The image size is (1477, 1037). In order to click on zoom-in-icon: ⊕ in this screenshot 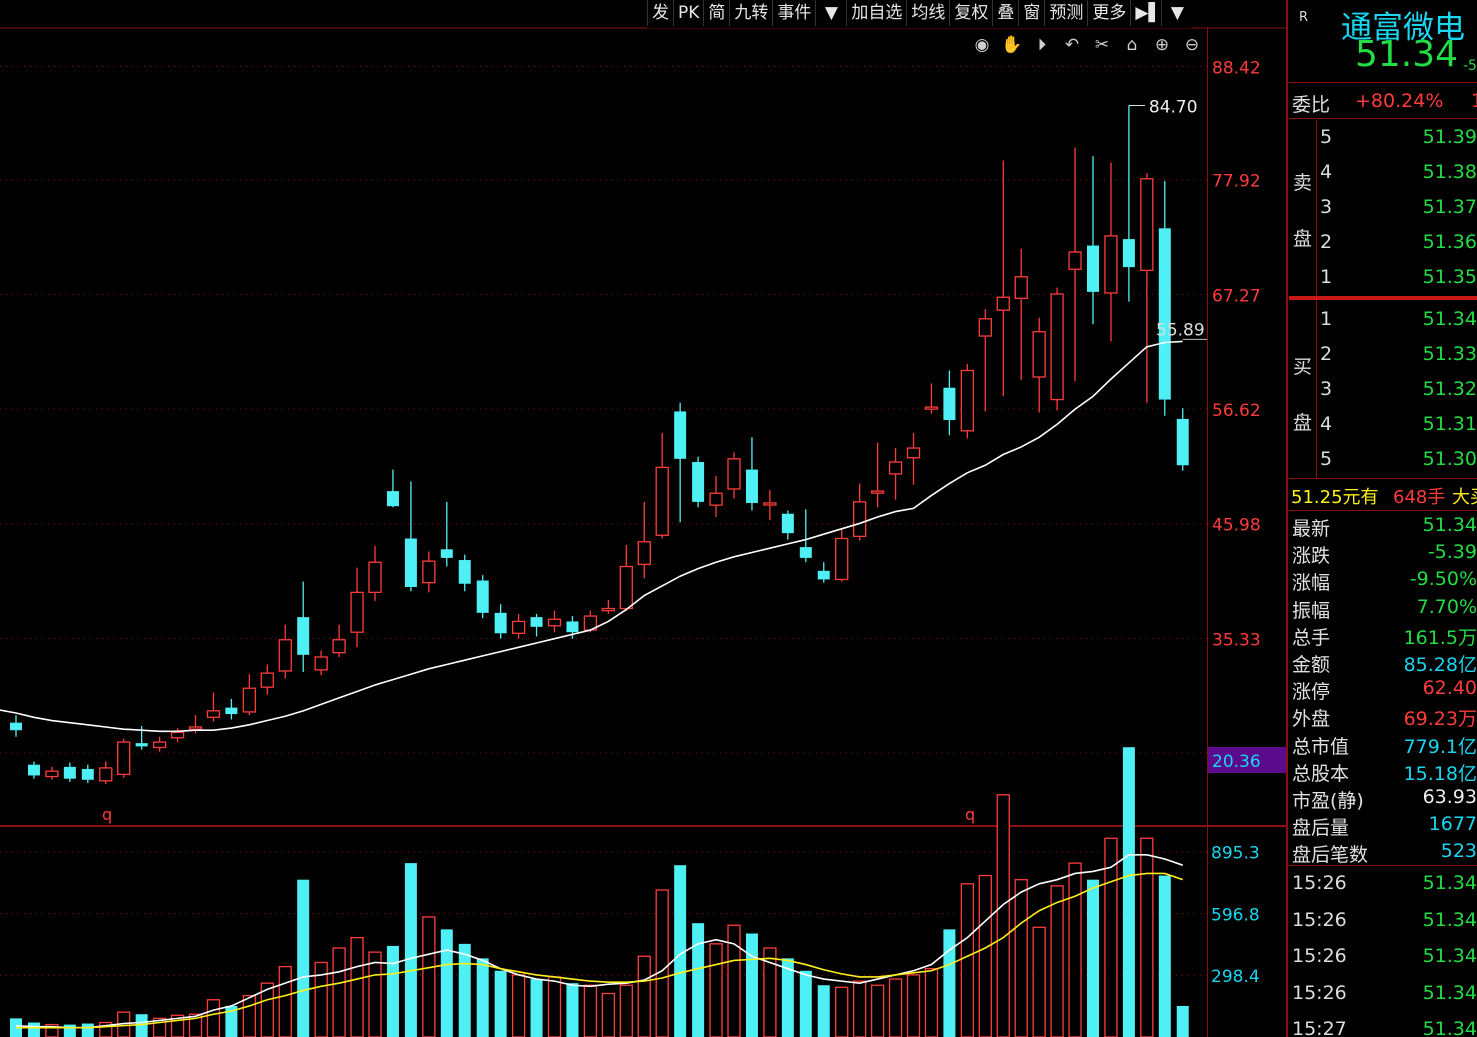, I will do `click(1162, 45)`.